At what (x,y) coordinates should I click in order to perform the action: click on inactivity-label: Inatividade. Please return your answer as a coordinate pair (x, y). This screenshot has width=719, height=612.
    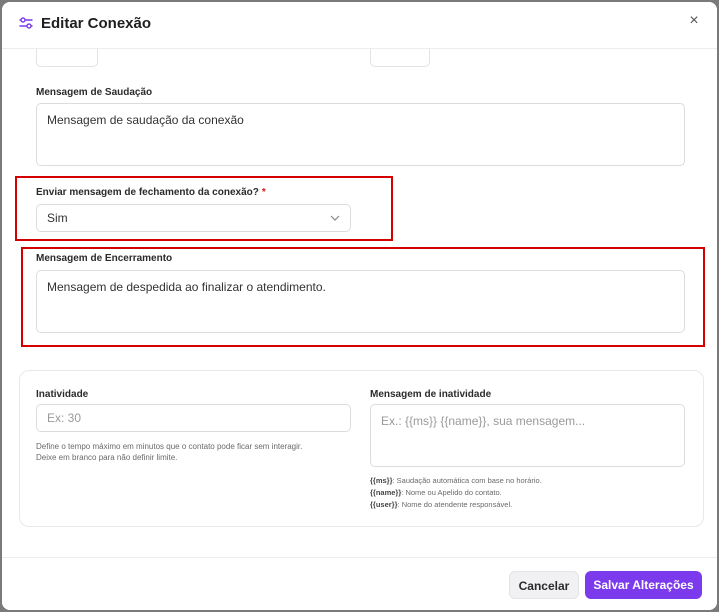
    Looking at the image, I should click on (62, 394).